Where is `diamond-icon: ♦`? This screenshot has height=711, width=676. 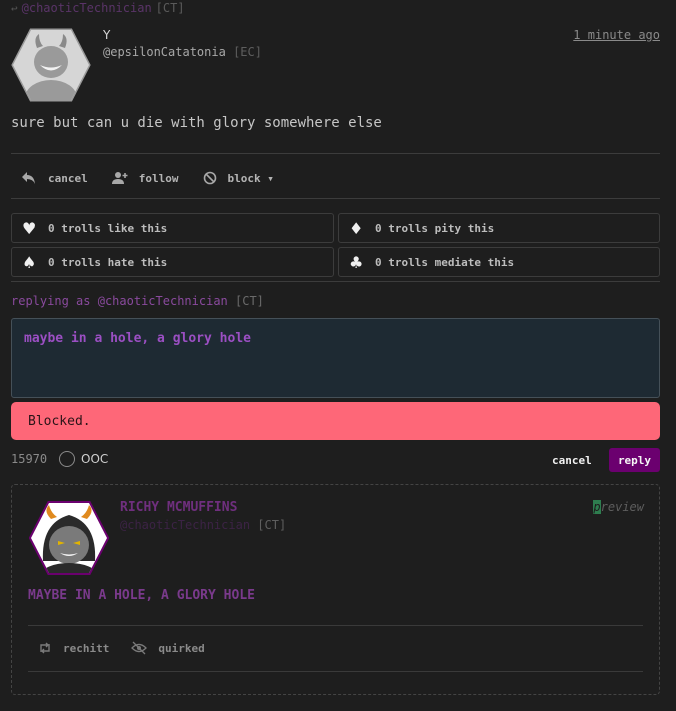
diamond-icon: ♦ is located at coordinates (356, 228).